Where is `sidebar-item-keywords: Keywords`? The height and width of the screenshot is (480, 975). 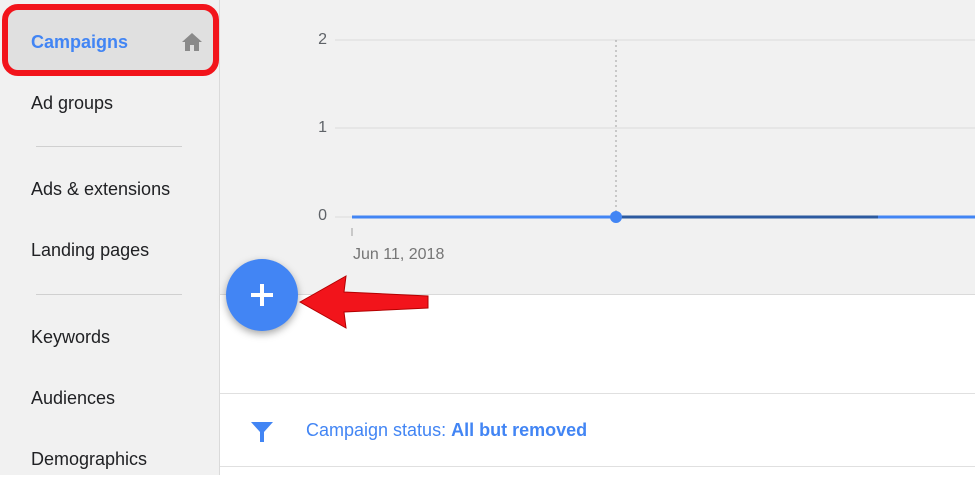
sidebar-item-keywords: Keywords is located at coordinates (109, 337).